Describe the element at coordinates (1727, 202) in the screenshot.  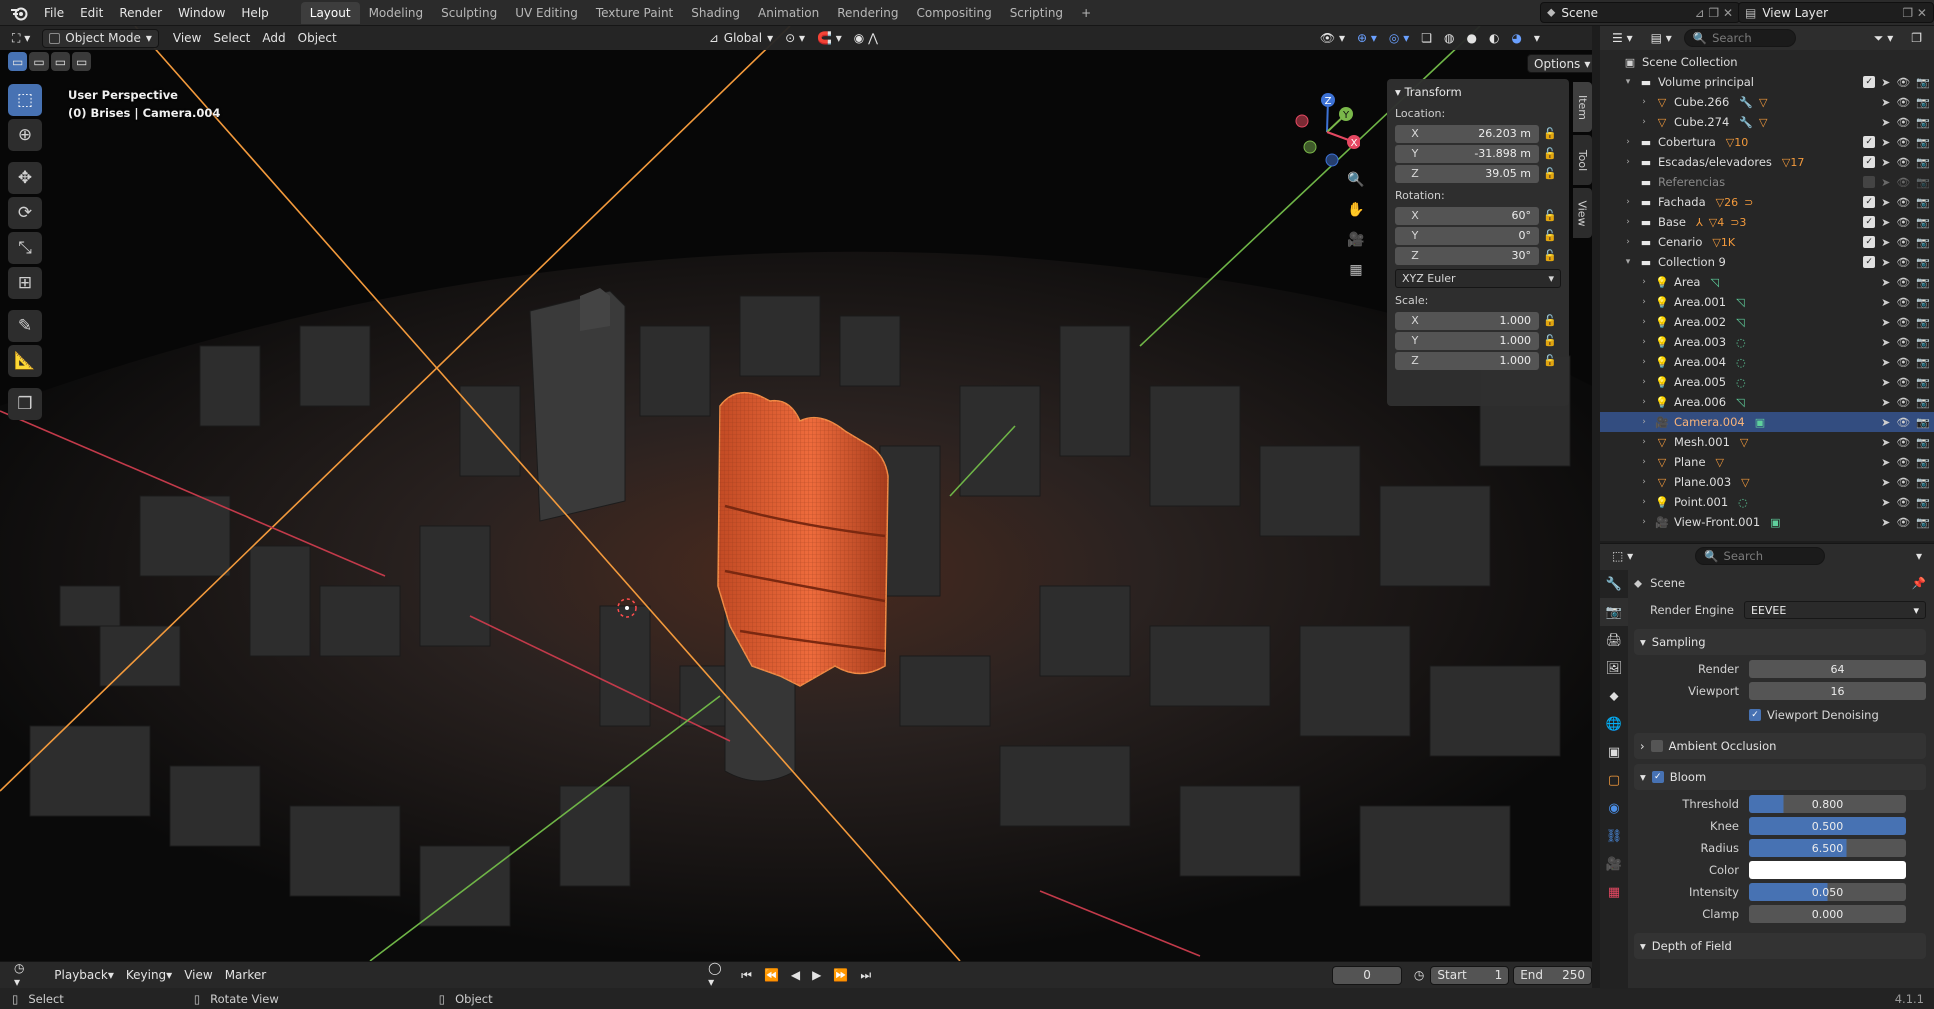
I see `modifier-badge-icon: ▽26` at that location.